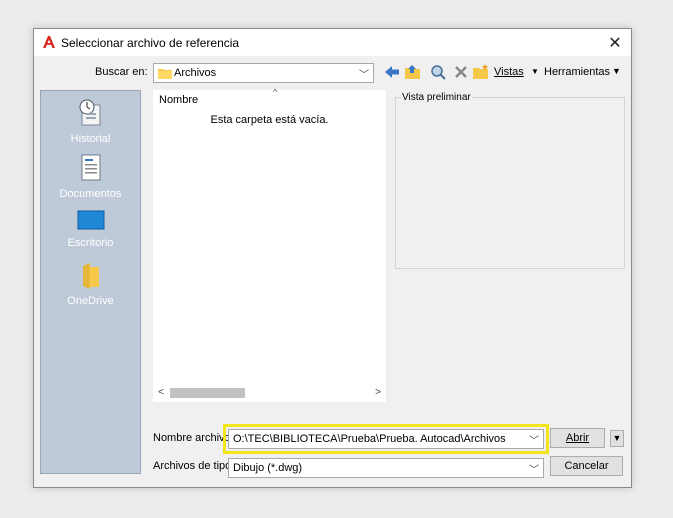  What do you see at coordinates (269, 120) in the screenshot?
I see `empty-folder-message: Esta carpeta está vacía.` at bounding box center [269, 120].